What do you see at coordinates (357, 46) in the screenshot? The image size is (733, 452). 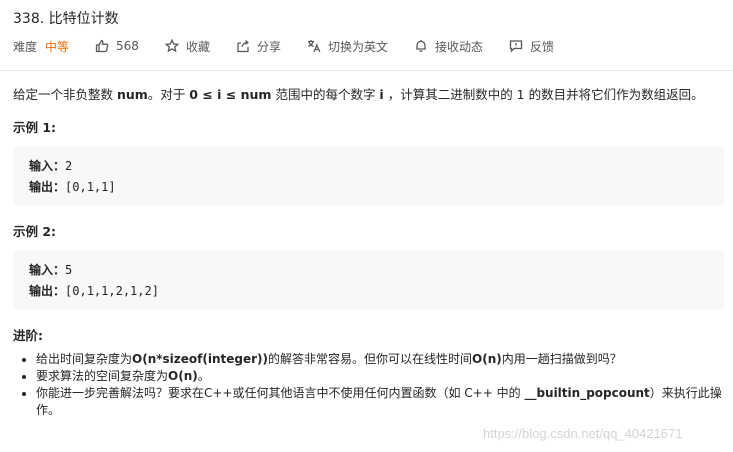 I see `translate-label: 切换为英文` at bounding box center [357, 46].